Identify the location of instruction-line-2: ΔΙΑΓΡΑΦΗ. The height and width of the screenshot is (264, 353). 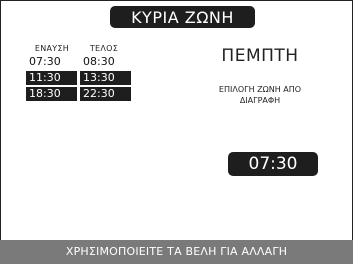
(260, 100).